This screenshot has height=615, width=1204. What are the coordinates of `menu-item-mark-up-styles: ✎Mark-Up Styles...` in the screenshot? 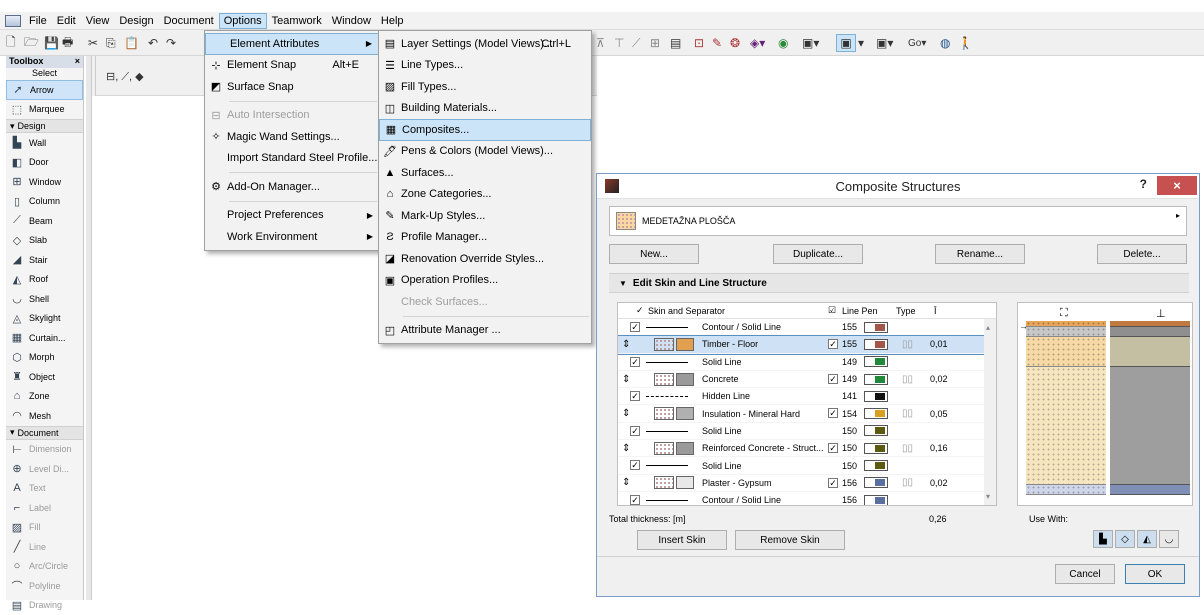 It's located at (485, 216).